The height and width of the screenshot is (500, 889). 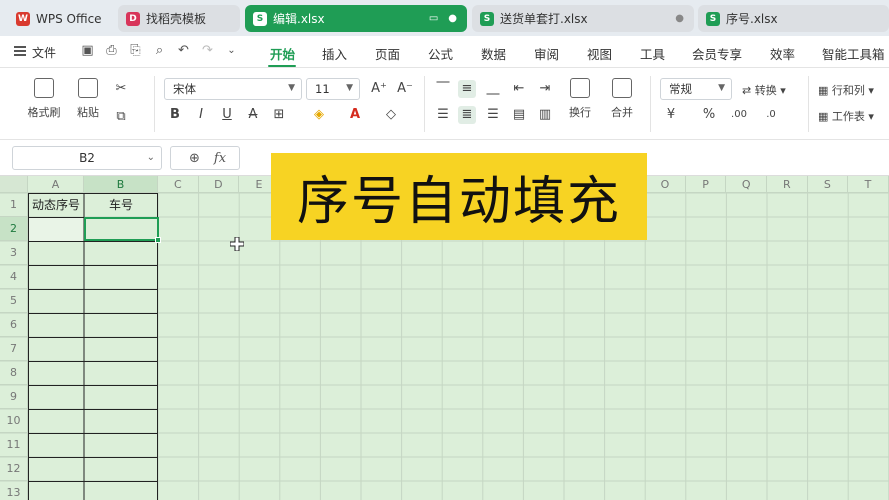 I want to click on font-size-select: 11 ▼, so click(x=333, y=89).